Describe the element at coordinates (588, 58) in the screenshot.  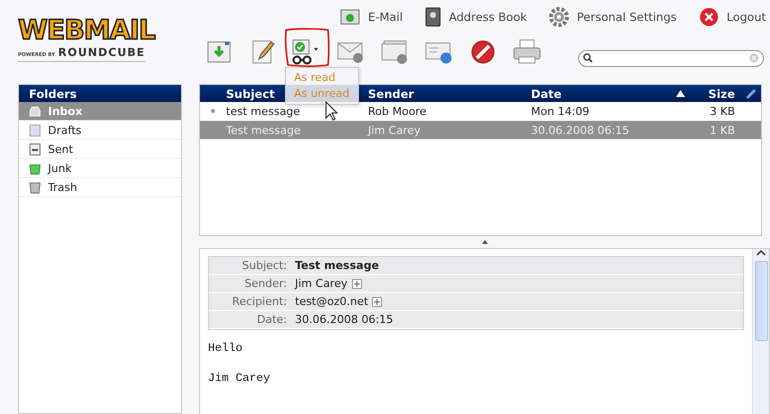
I see `search-icon` at that location.